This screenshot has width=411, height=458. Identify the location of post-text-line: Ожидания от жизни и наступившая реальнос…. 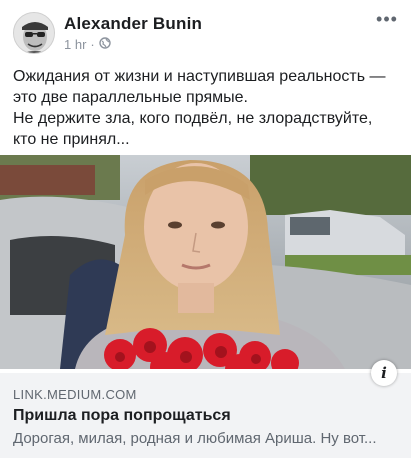
(199, 76).